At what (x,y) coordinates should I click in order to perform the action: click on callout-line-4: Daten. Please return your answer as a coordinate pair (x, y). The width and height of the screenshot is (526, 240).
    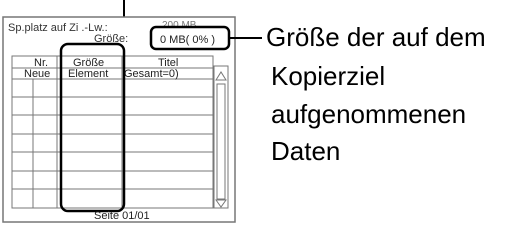
    Looking at the image, I should click on (305, 151).